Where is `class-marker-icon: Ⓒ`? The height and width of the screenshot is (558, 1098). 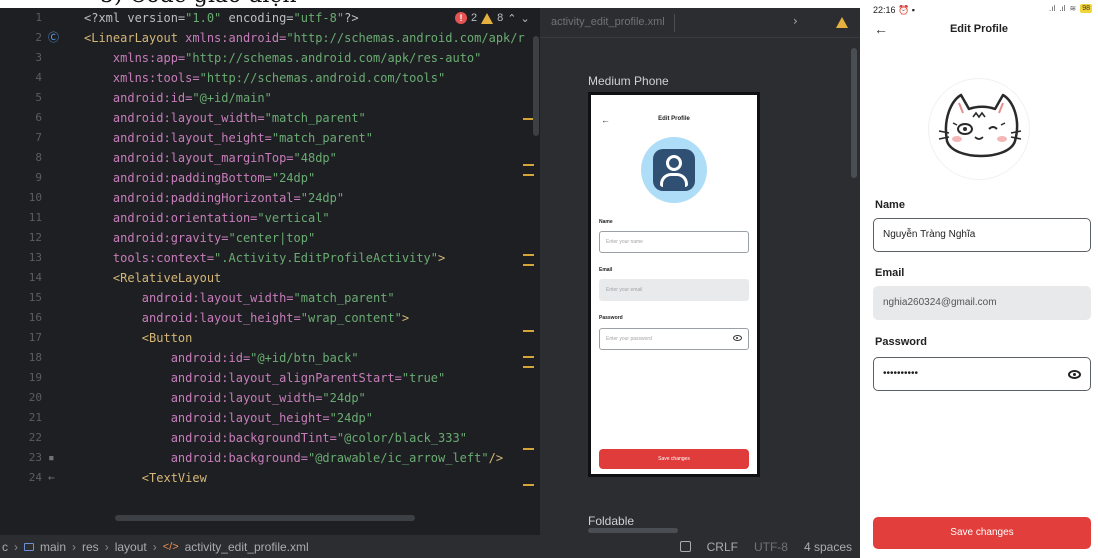
class-marker-icon: Ⓒ is located at coordinates (53, 38).